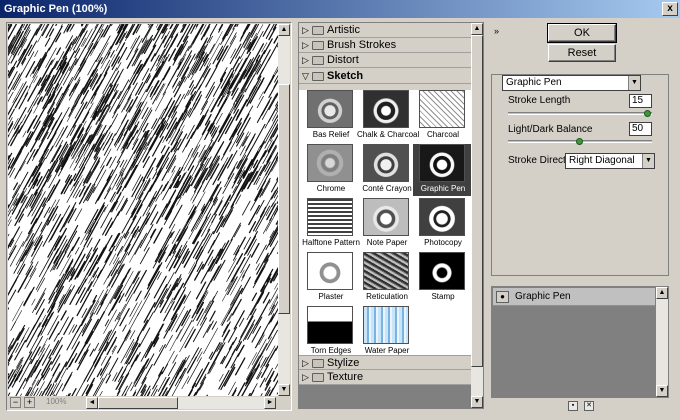 The height and width of the screenshot is (420, 680). What do you see at coordinates (385, 30) in the screenshot?
I see `category-artistic: ▷ Artistic` at bounding box center [385, 30].